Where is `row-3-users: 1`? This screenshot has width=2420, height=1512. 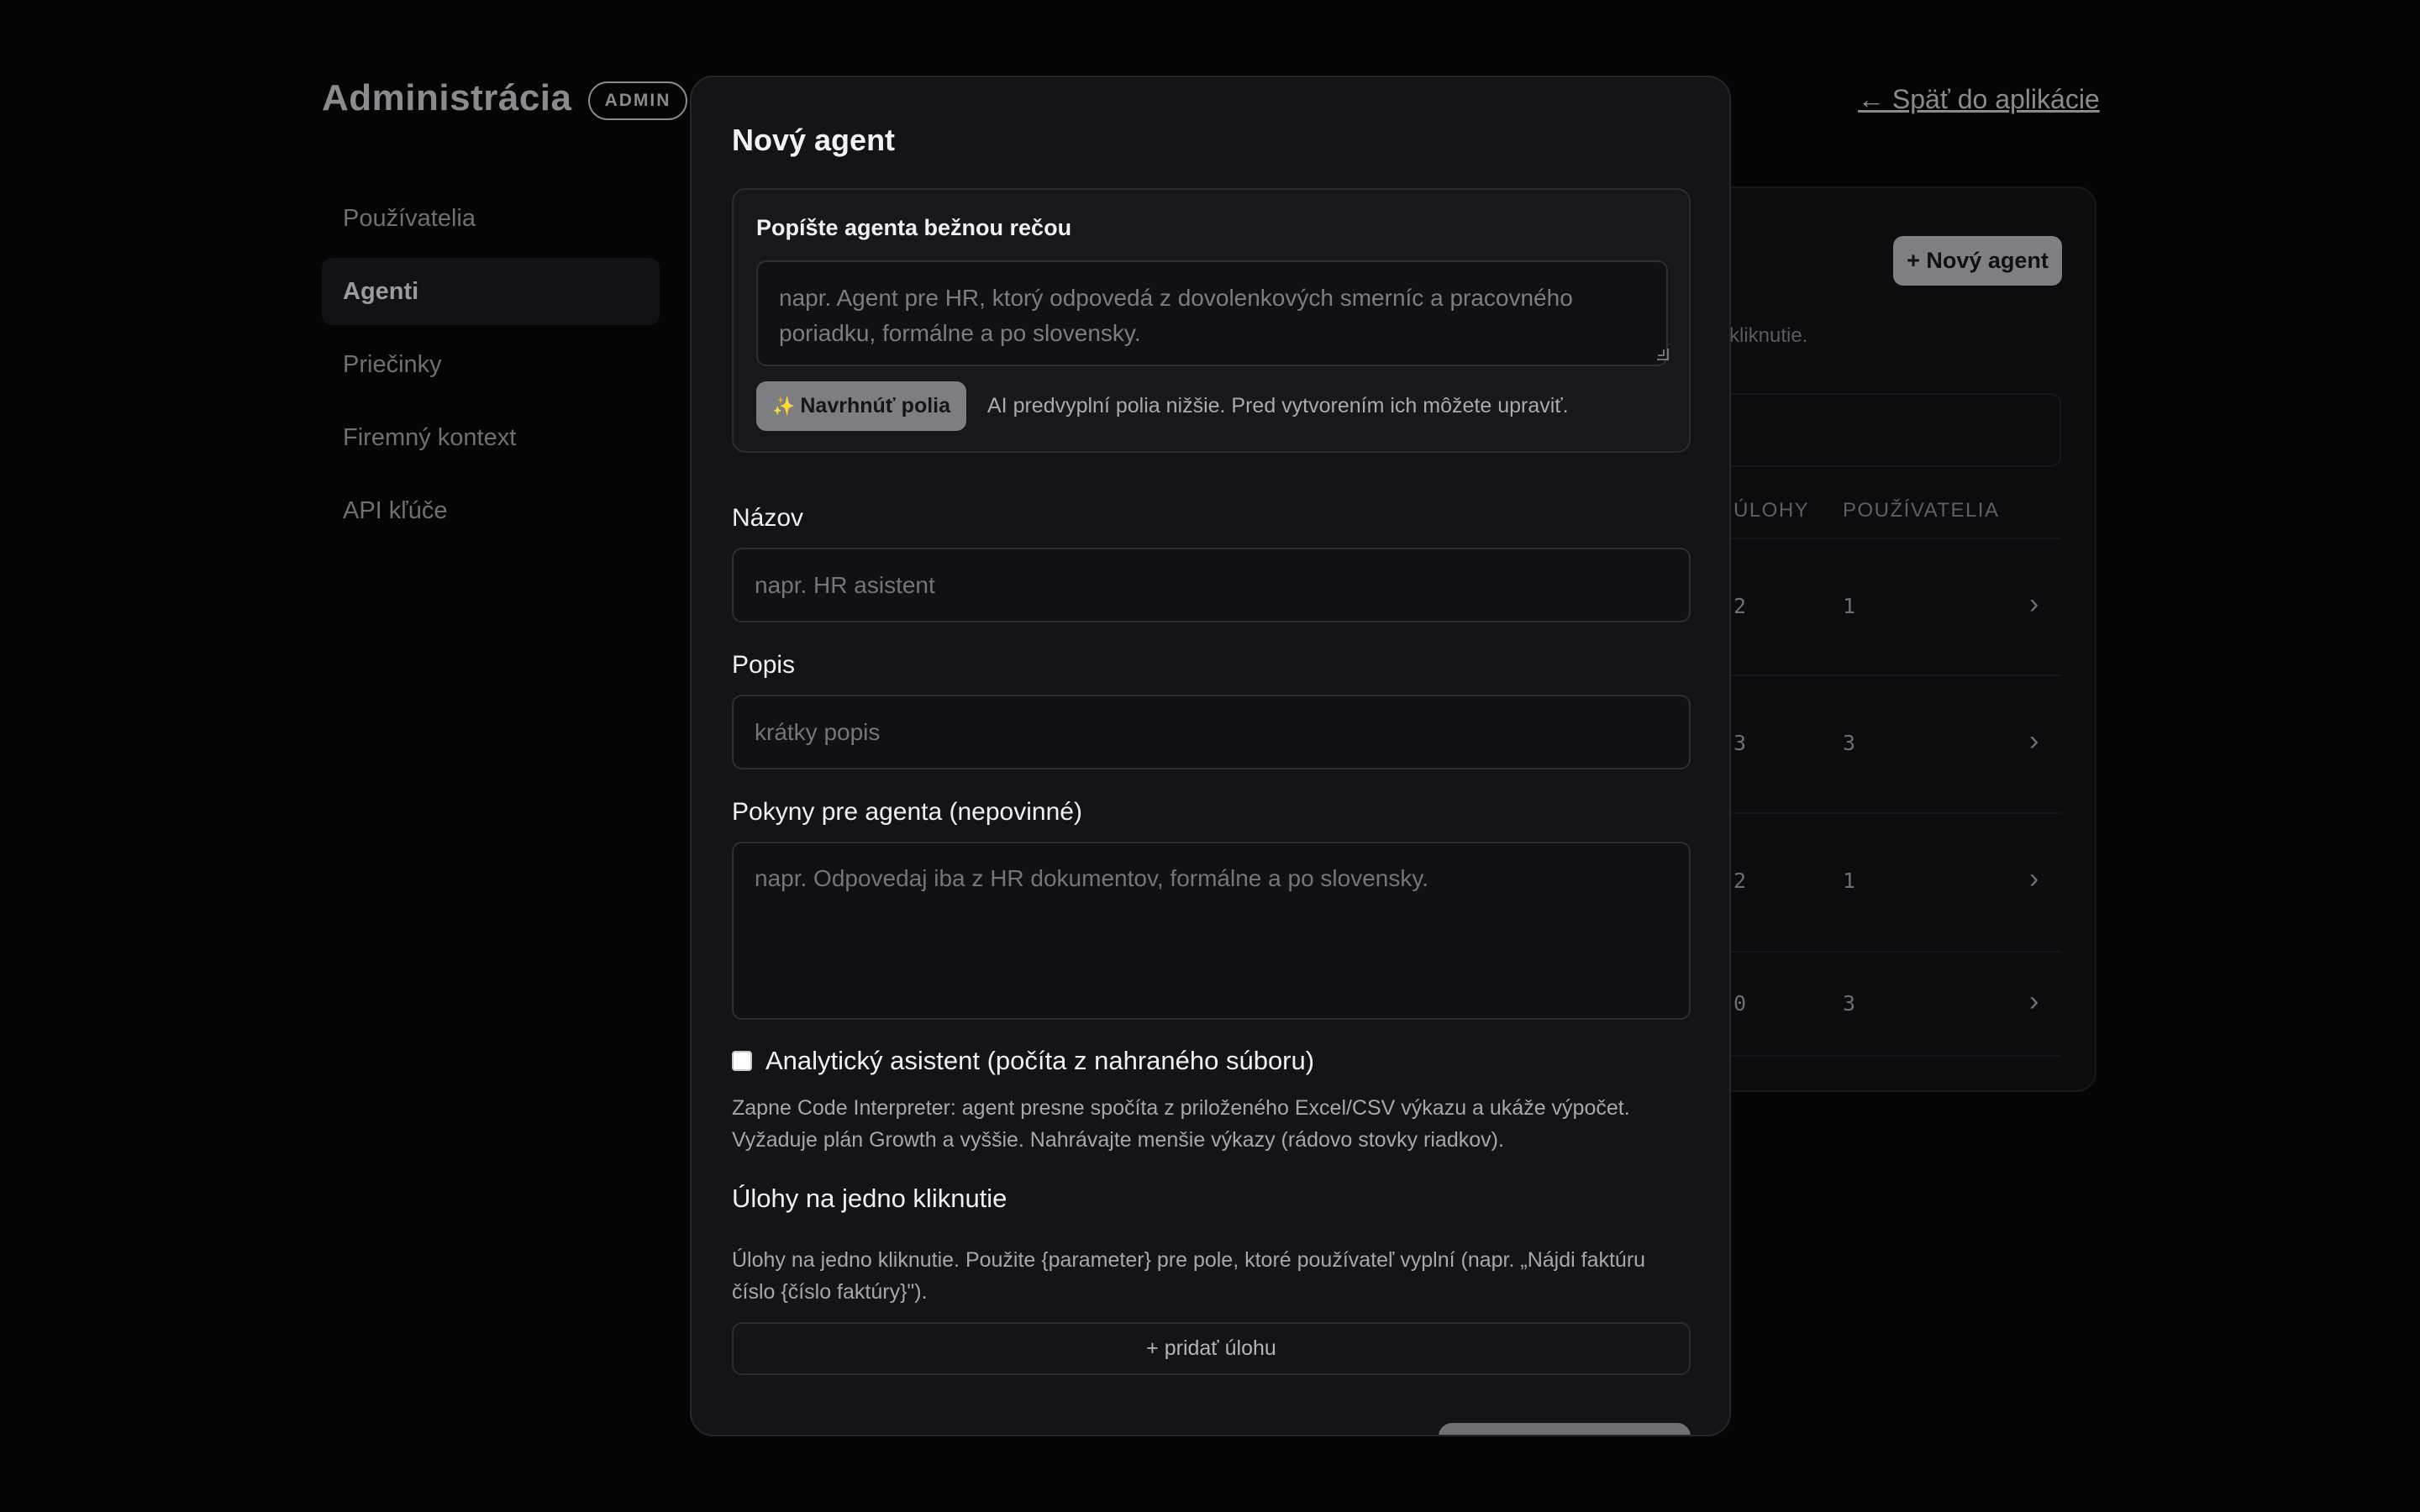
row-3-users: 1 is located at coordinates (1850, 881).